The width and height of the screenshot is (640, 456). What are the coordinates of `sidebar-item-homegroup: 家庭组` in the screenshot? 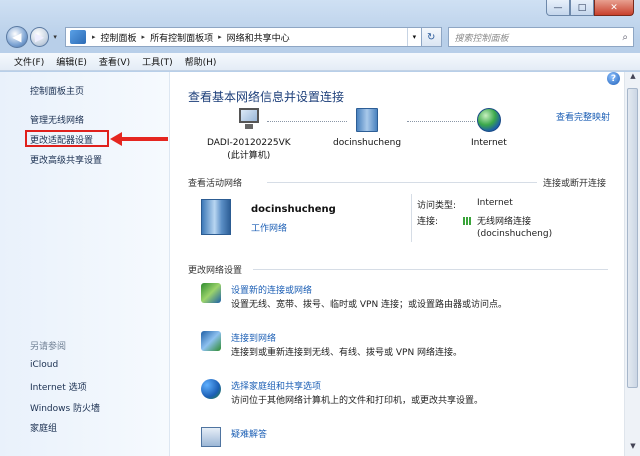 It's located at (43, 427).